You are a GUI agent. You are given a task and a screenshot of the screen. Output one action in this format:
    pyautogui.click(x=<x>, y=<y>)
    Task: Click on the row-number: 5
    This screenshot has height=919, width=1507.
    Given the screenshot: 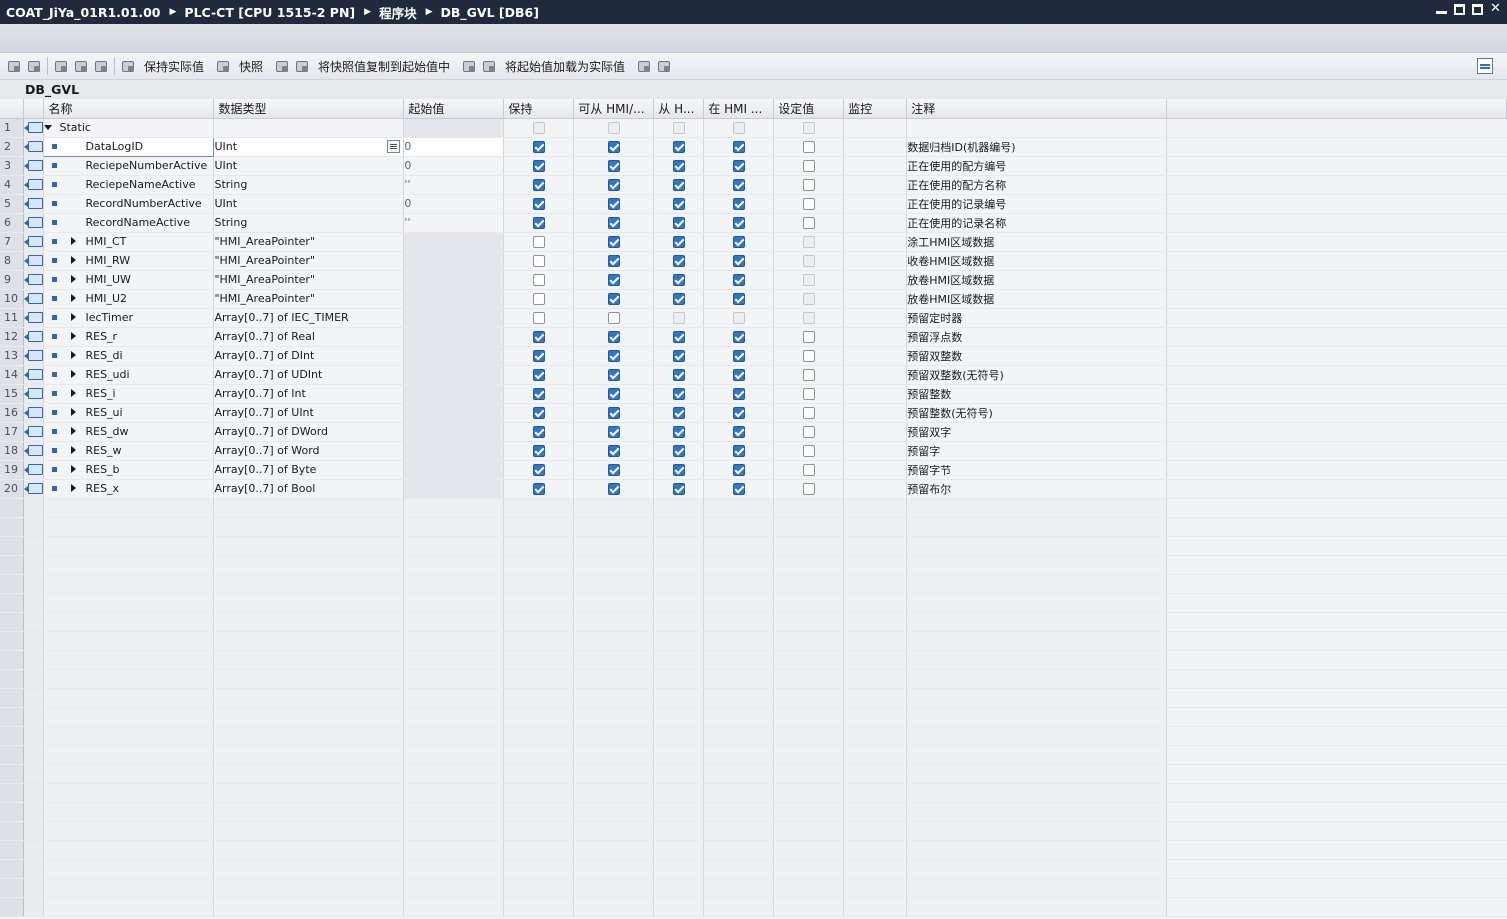 What is the action you would take?
    pyautogui.click(x=12, y=204)
    